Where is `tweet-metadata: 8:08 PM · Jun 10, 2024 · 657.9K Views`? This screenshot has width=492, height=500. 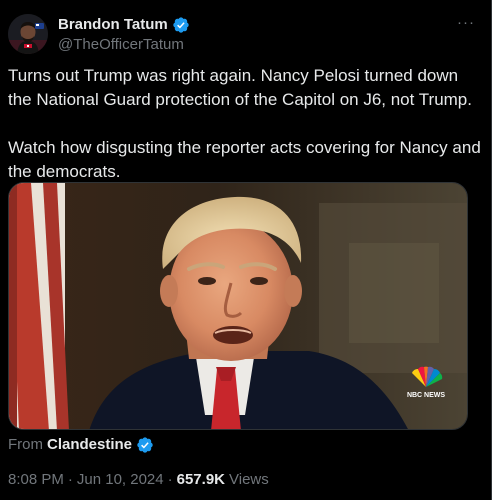 tweet-metadata: 8:08 PM · Jun 10, 2024 · 657.9K Views is located at coordinates (138, 480).